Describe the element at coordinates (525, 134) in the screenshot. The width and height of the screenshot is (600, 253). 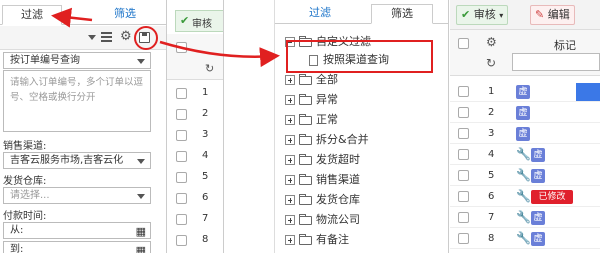
I see `table-row: 3虚` at that location.